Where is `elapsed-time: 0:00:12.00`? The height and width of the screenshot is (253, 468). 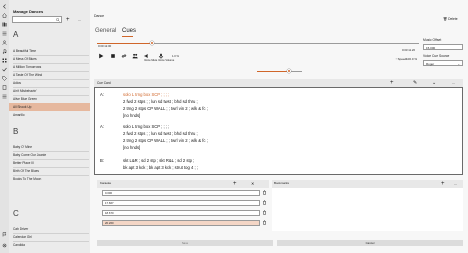 elapsed-time: 0:00:12.00 is located at coordinates (105, 46).